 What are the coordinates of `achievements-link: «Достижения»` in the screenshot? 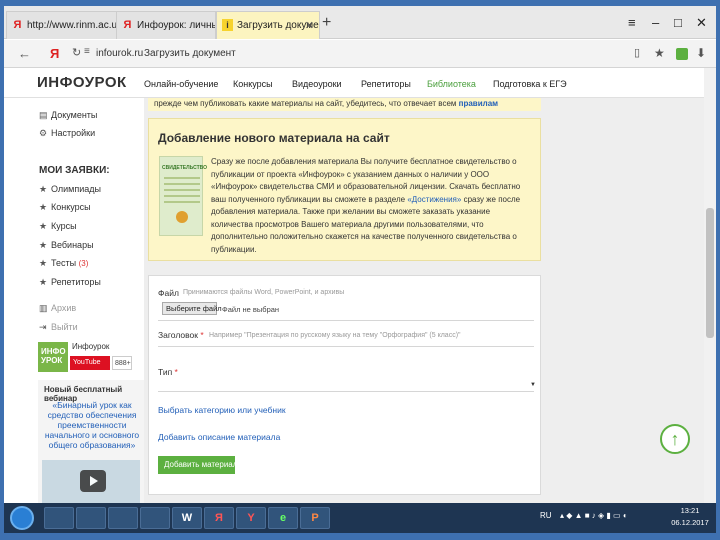 It's located at (434, 199).